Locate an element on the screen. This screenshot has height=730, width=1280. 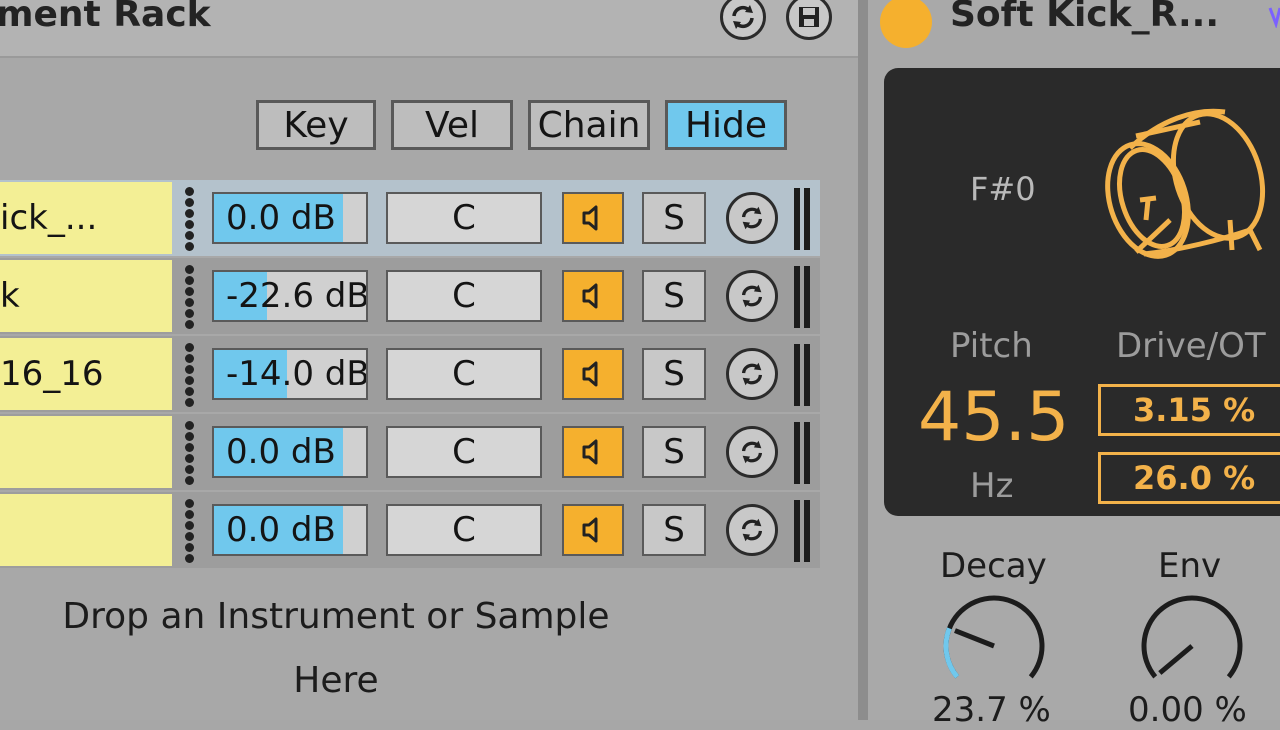
chain-volume-value: -22.6 dB is located at coordinates (297, 296).